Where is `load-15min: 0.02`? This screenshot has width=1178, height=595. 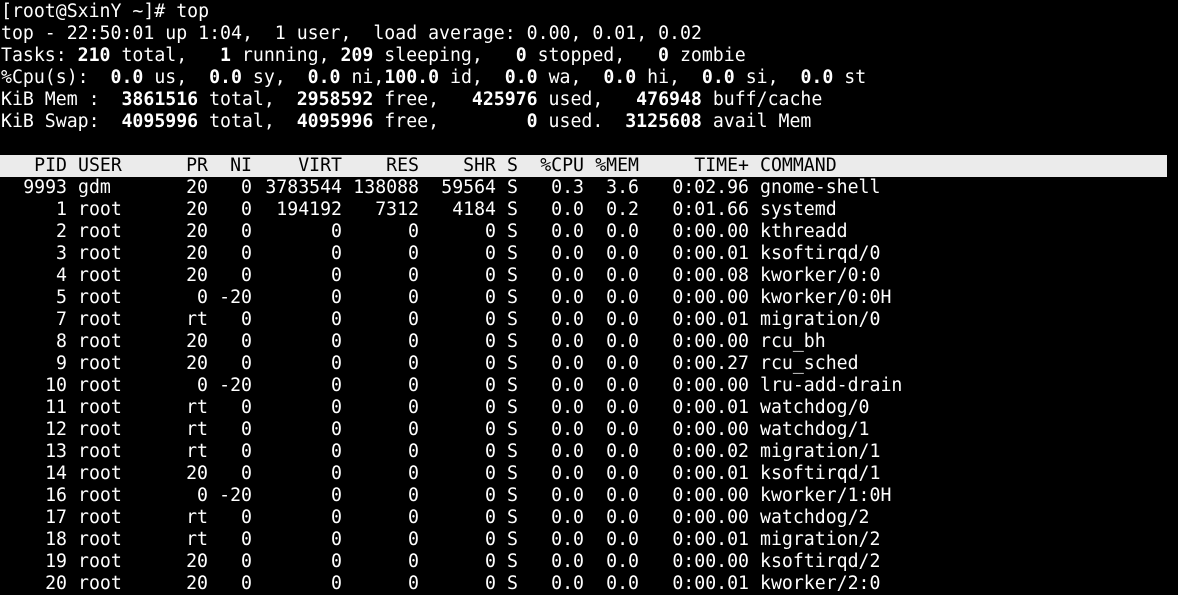 load-15min: 0.02 is located at coordinates (680, 33).